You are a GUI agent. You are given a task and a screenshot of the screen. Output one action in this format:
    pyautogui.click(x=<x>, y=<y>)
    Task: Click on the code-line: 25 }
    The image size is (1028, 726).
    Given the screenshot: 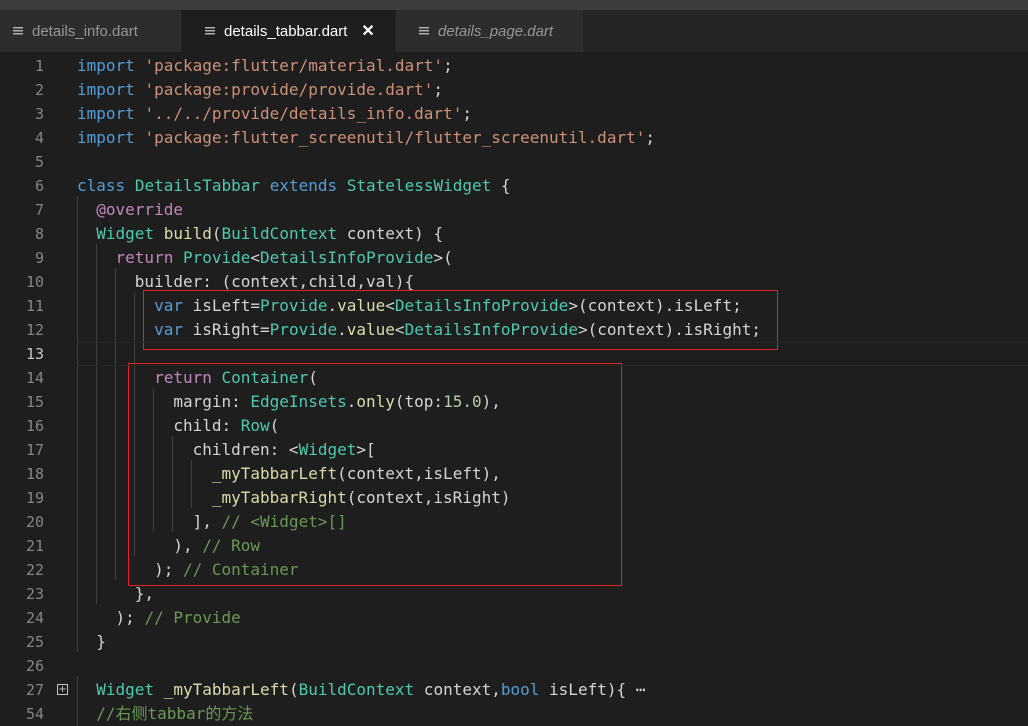 What is the action you would take?
    pyautogui.click(x=514, y=642)
    